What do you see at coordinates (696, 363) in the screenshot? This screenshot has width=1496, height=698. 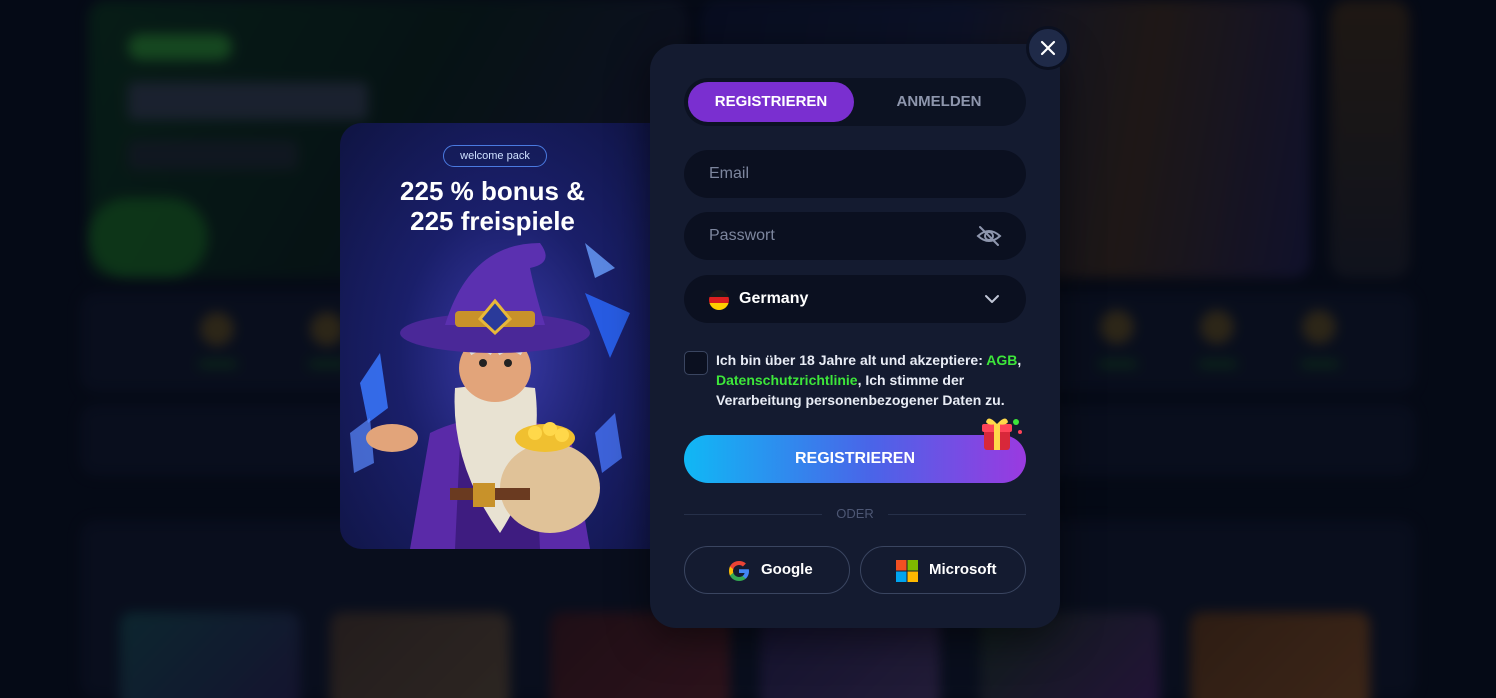 I see `age-consent-checkbox` at bounding box center [696, 363].